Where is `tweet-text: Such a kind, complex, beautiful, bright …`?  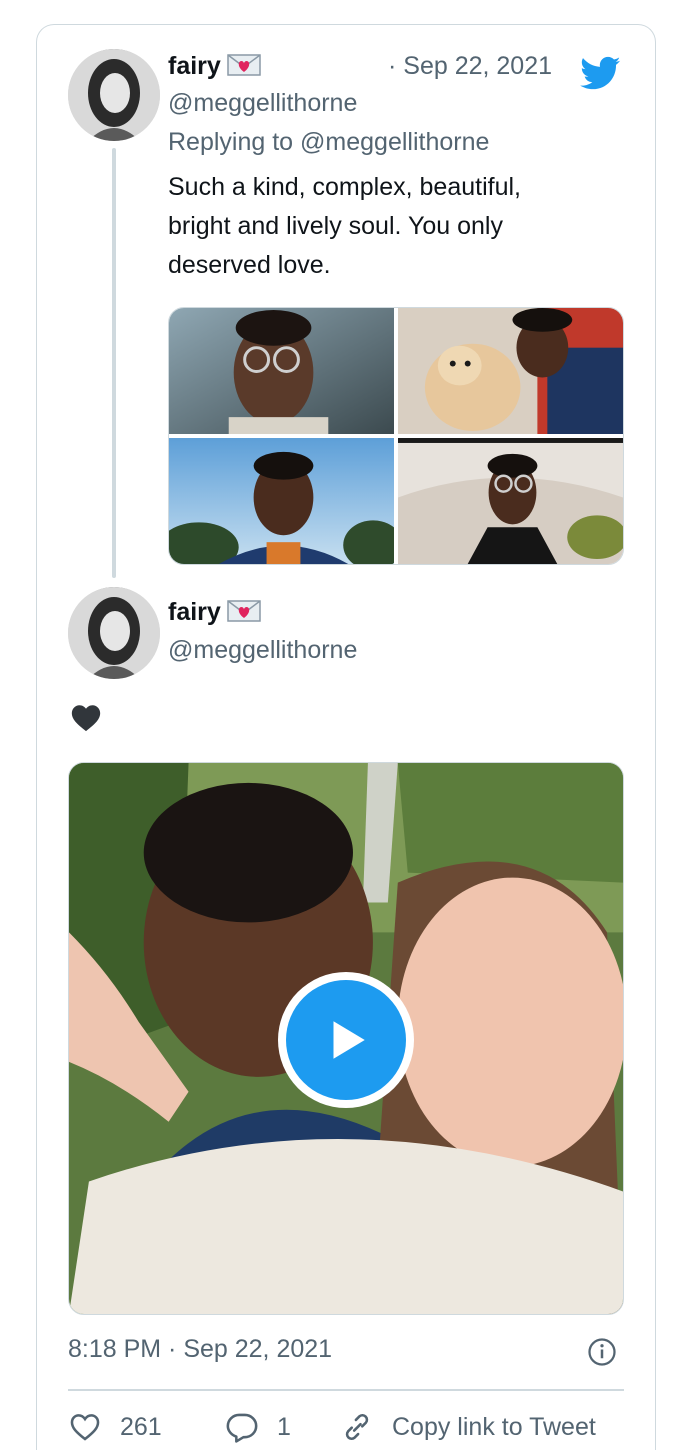
tweet-text: Such a kind, complex, beautiful, bright … is located at coordinates (344, 226).